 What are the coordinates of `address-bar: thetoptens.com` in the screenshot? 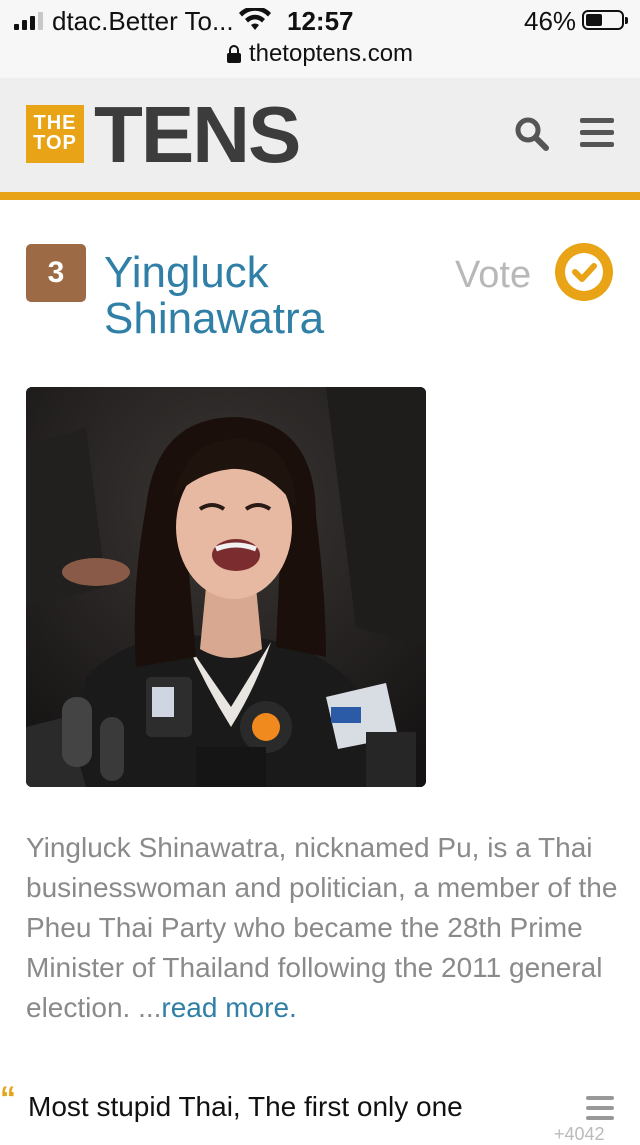 It's located at (320, 54).